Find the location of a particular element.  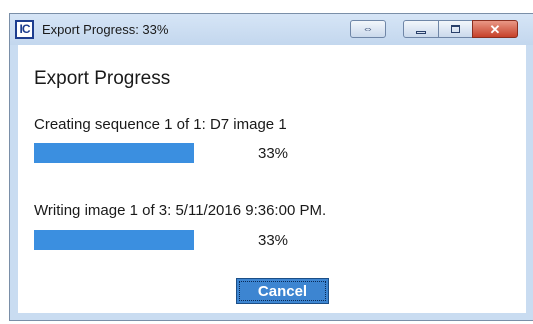

task-label-sequence: Creating sequence 1 of 1: D7 image 1 is located at coordinates (160, 124).